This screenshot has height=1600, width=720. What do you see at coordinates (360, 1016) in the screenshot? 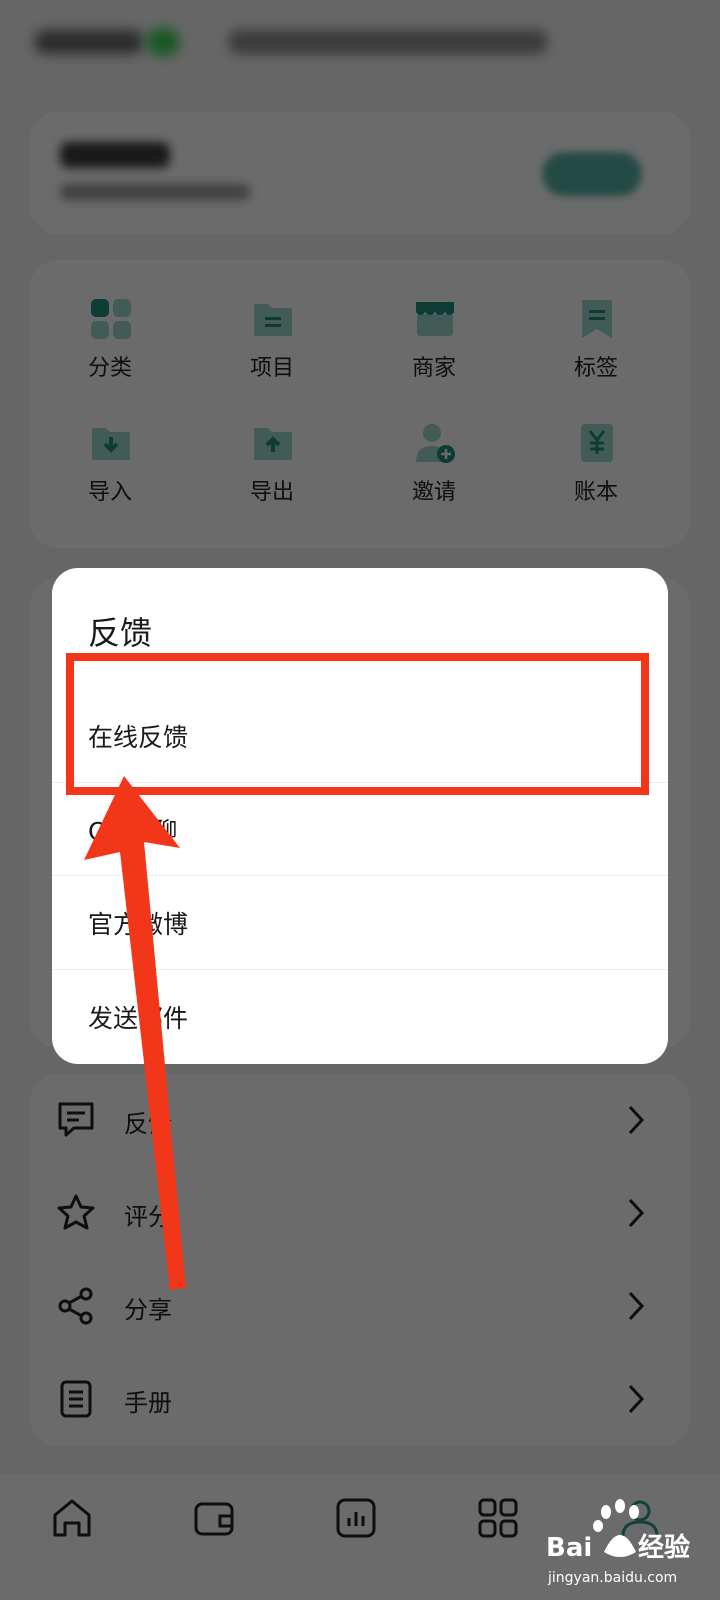
I see `option-send-email: 发送邮件` at bounding box center [360, 1016].